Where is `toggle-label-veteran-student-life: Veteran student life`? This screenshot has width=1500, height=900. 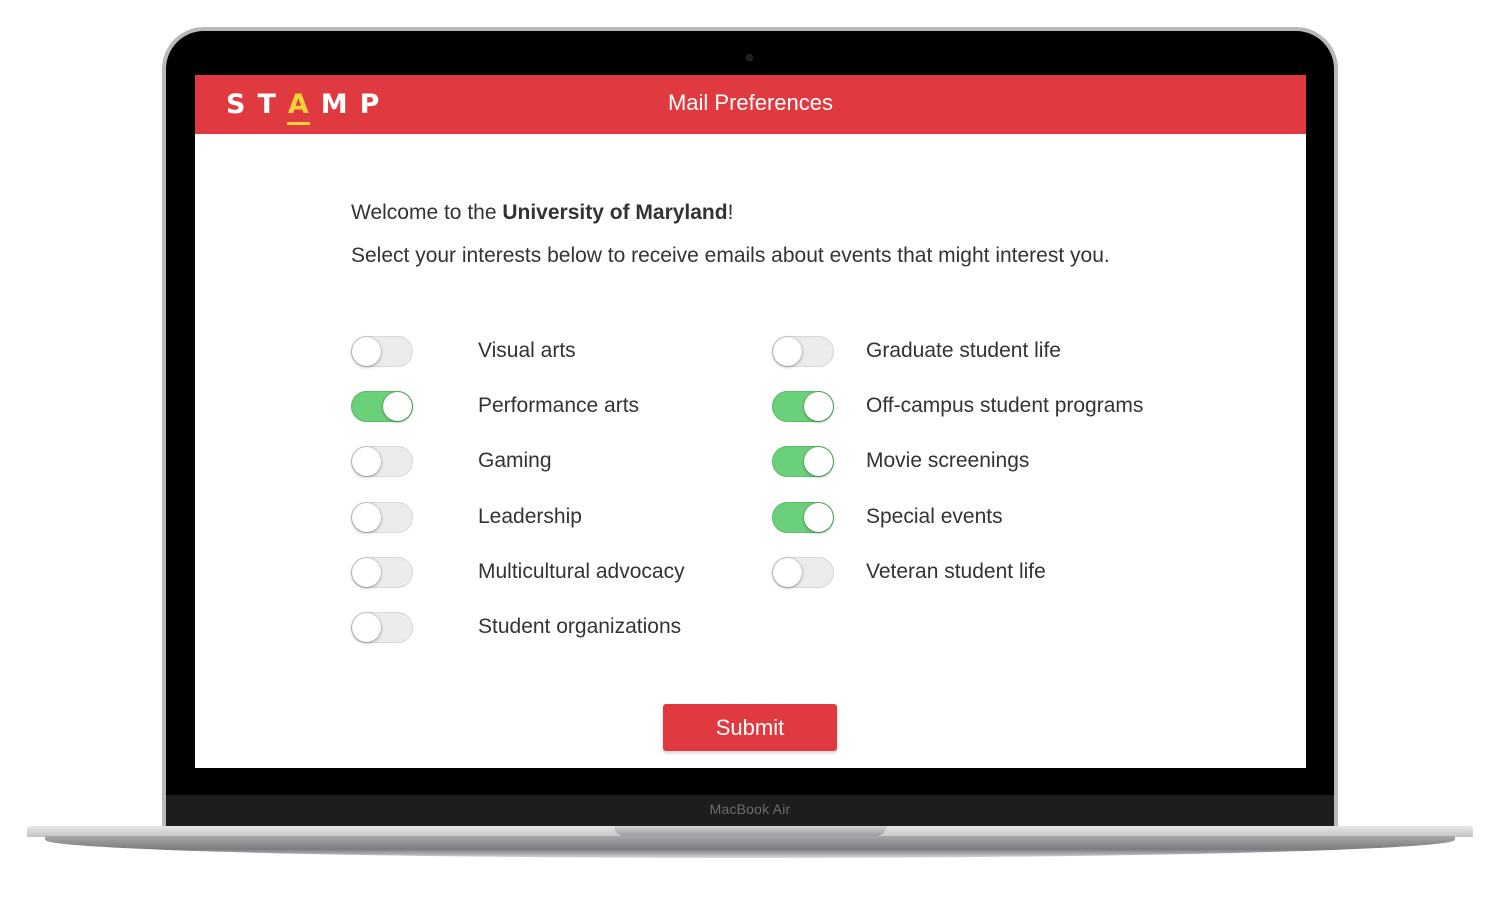
toggle-label-veteran-student-life: Veteran student life is located at coordinates (956, 571).